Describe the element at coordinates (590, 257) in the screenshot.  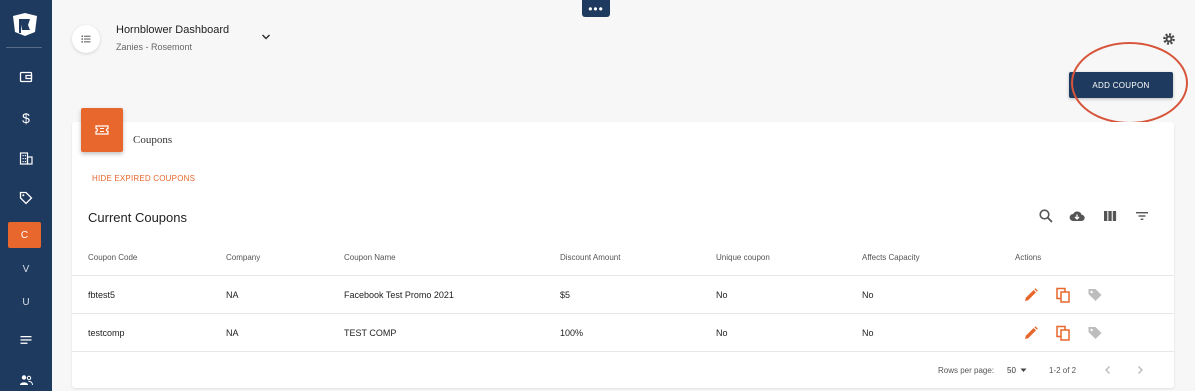
I see `column-header-discount-amount: Discount Amount` at that location.